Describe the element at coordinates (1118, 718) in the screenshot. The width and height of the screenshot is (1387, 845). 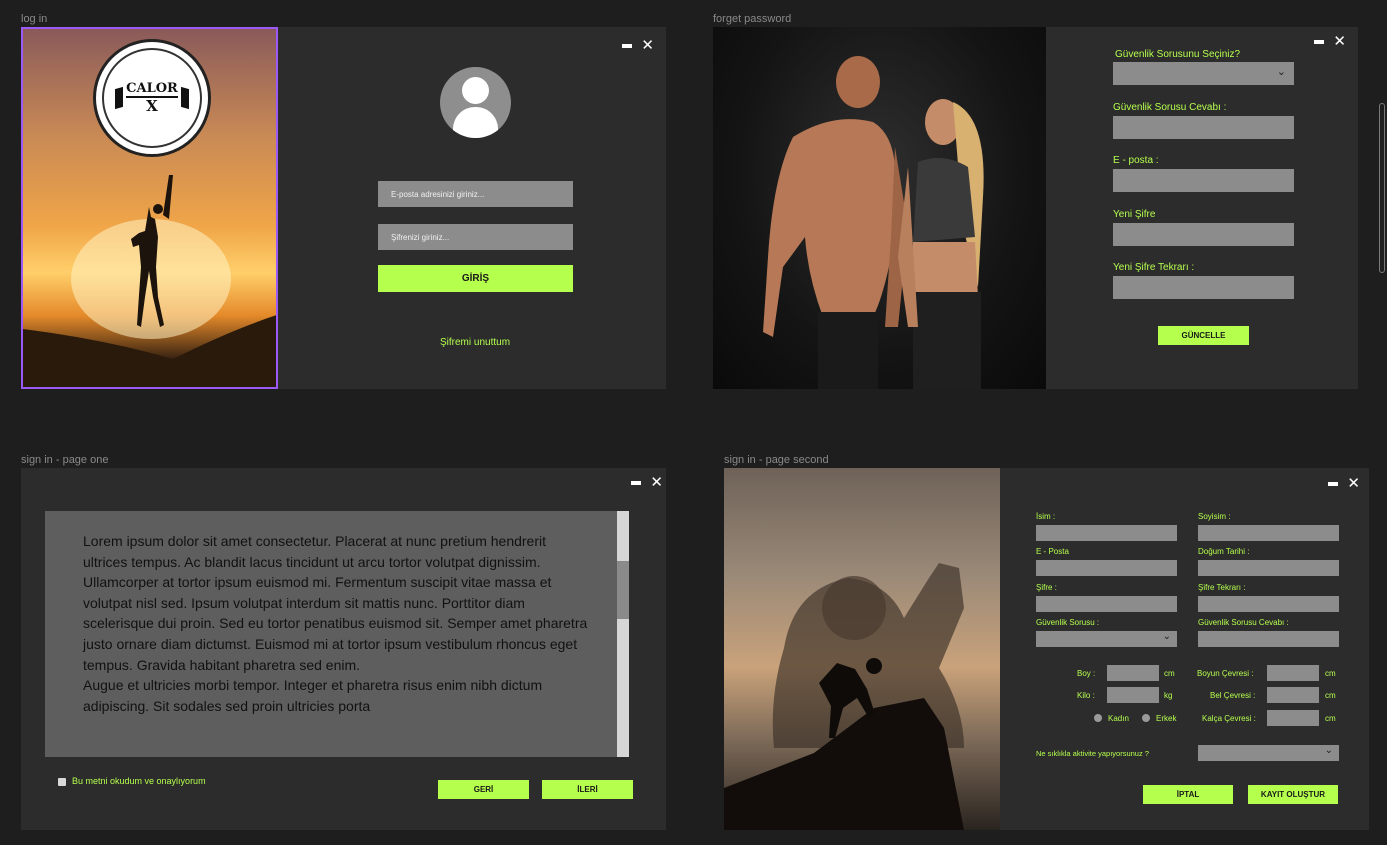
I see `gender-female-label: Kadın` at that location.